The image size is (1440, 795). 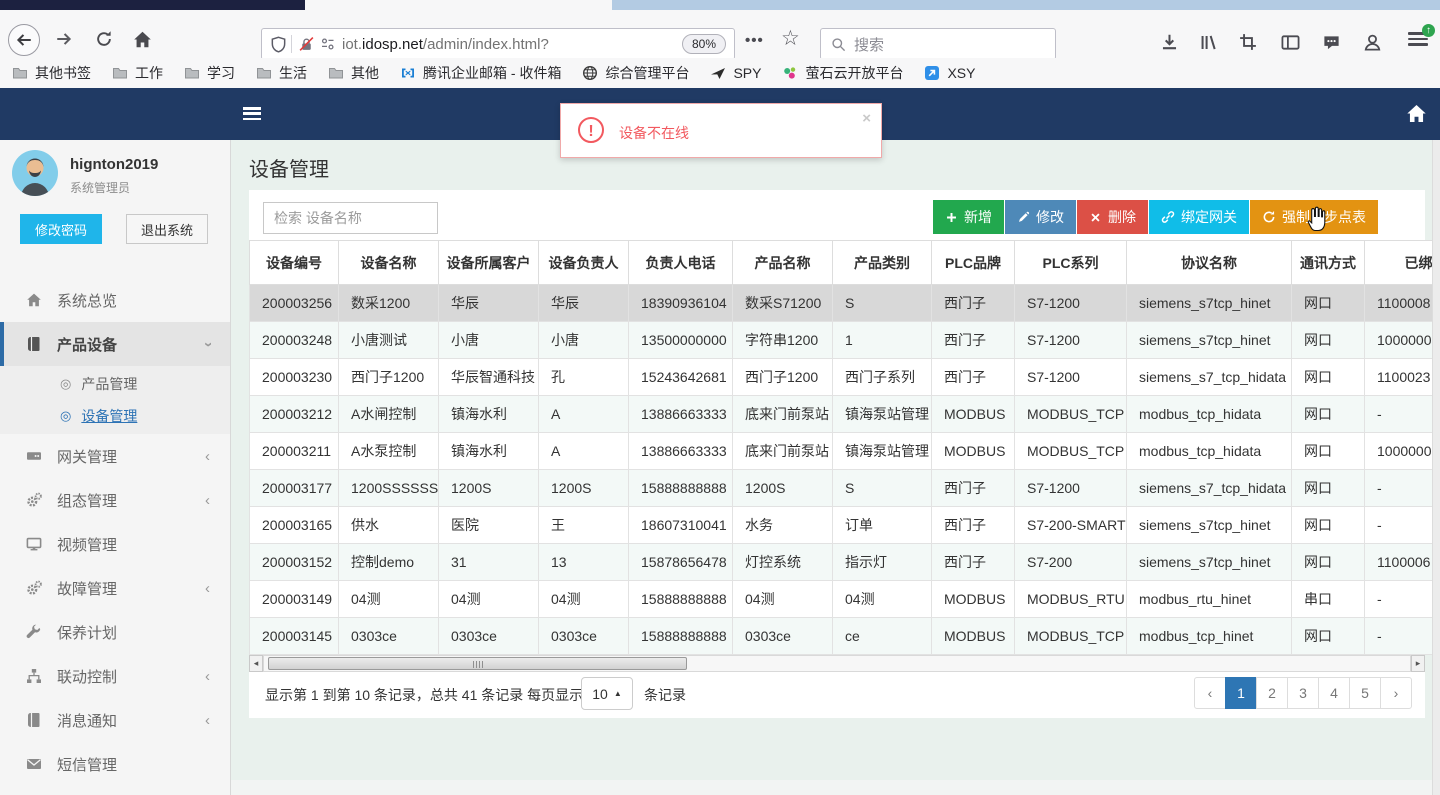 What do you see at coordinates (1398, 636) in the screenshot?
I see `table-cell: -` at bounding box center [1398, 636].